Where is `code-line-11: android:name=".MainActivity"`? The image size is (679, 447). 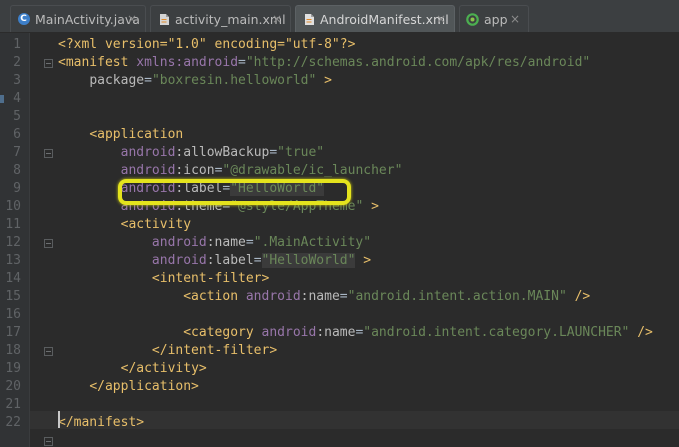 code-line-11: android:name=".MainActivity" is located at coordinates (261, 242).